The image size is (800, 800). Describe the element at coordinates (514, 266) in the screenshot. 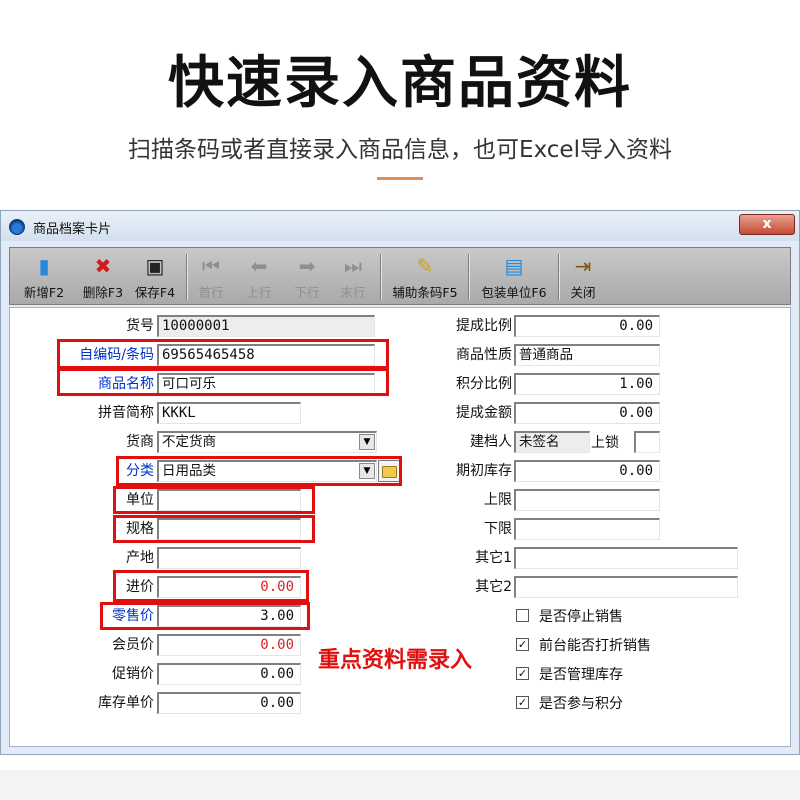

I see `package-folder-icon: ▤` at that location.